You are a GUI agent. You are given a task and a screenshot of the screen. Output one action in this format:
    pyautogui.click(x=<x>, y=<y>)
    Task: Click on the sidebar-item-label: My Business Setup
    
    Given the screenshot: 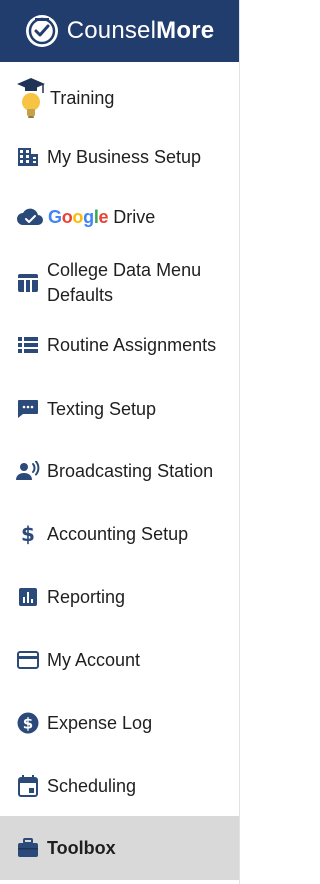 What is the action you would take?
    pyautogui.click(x=124, y=156)
    